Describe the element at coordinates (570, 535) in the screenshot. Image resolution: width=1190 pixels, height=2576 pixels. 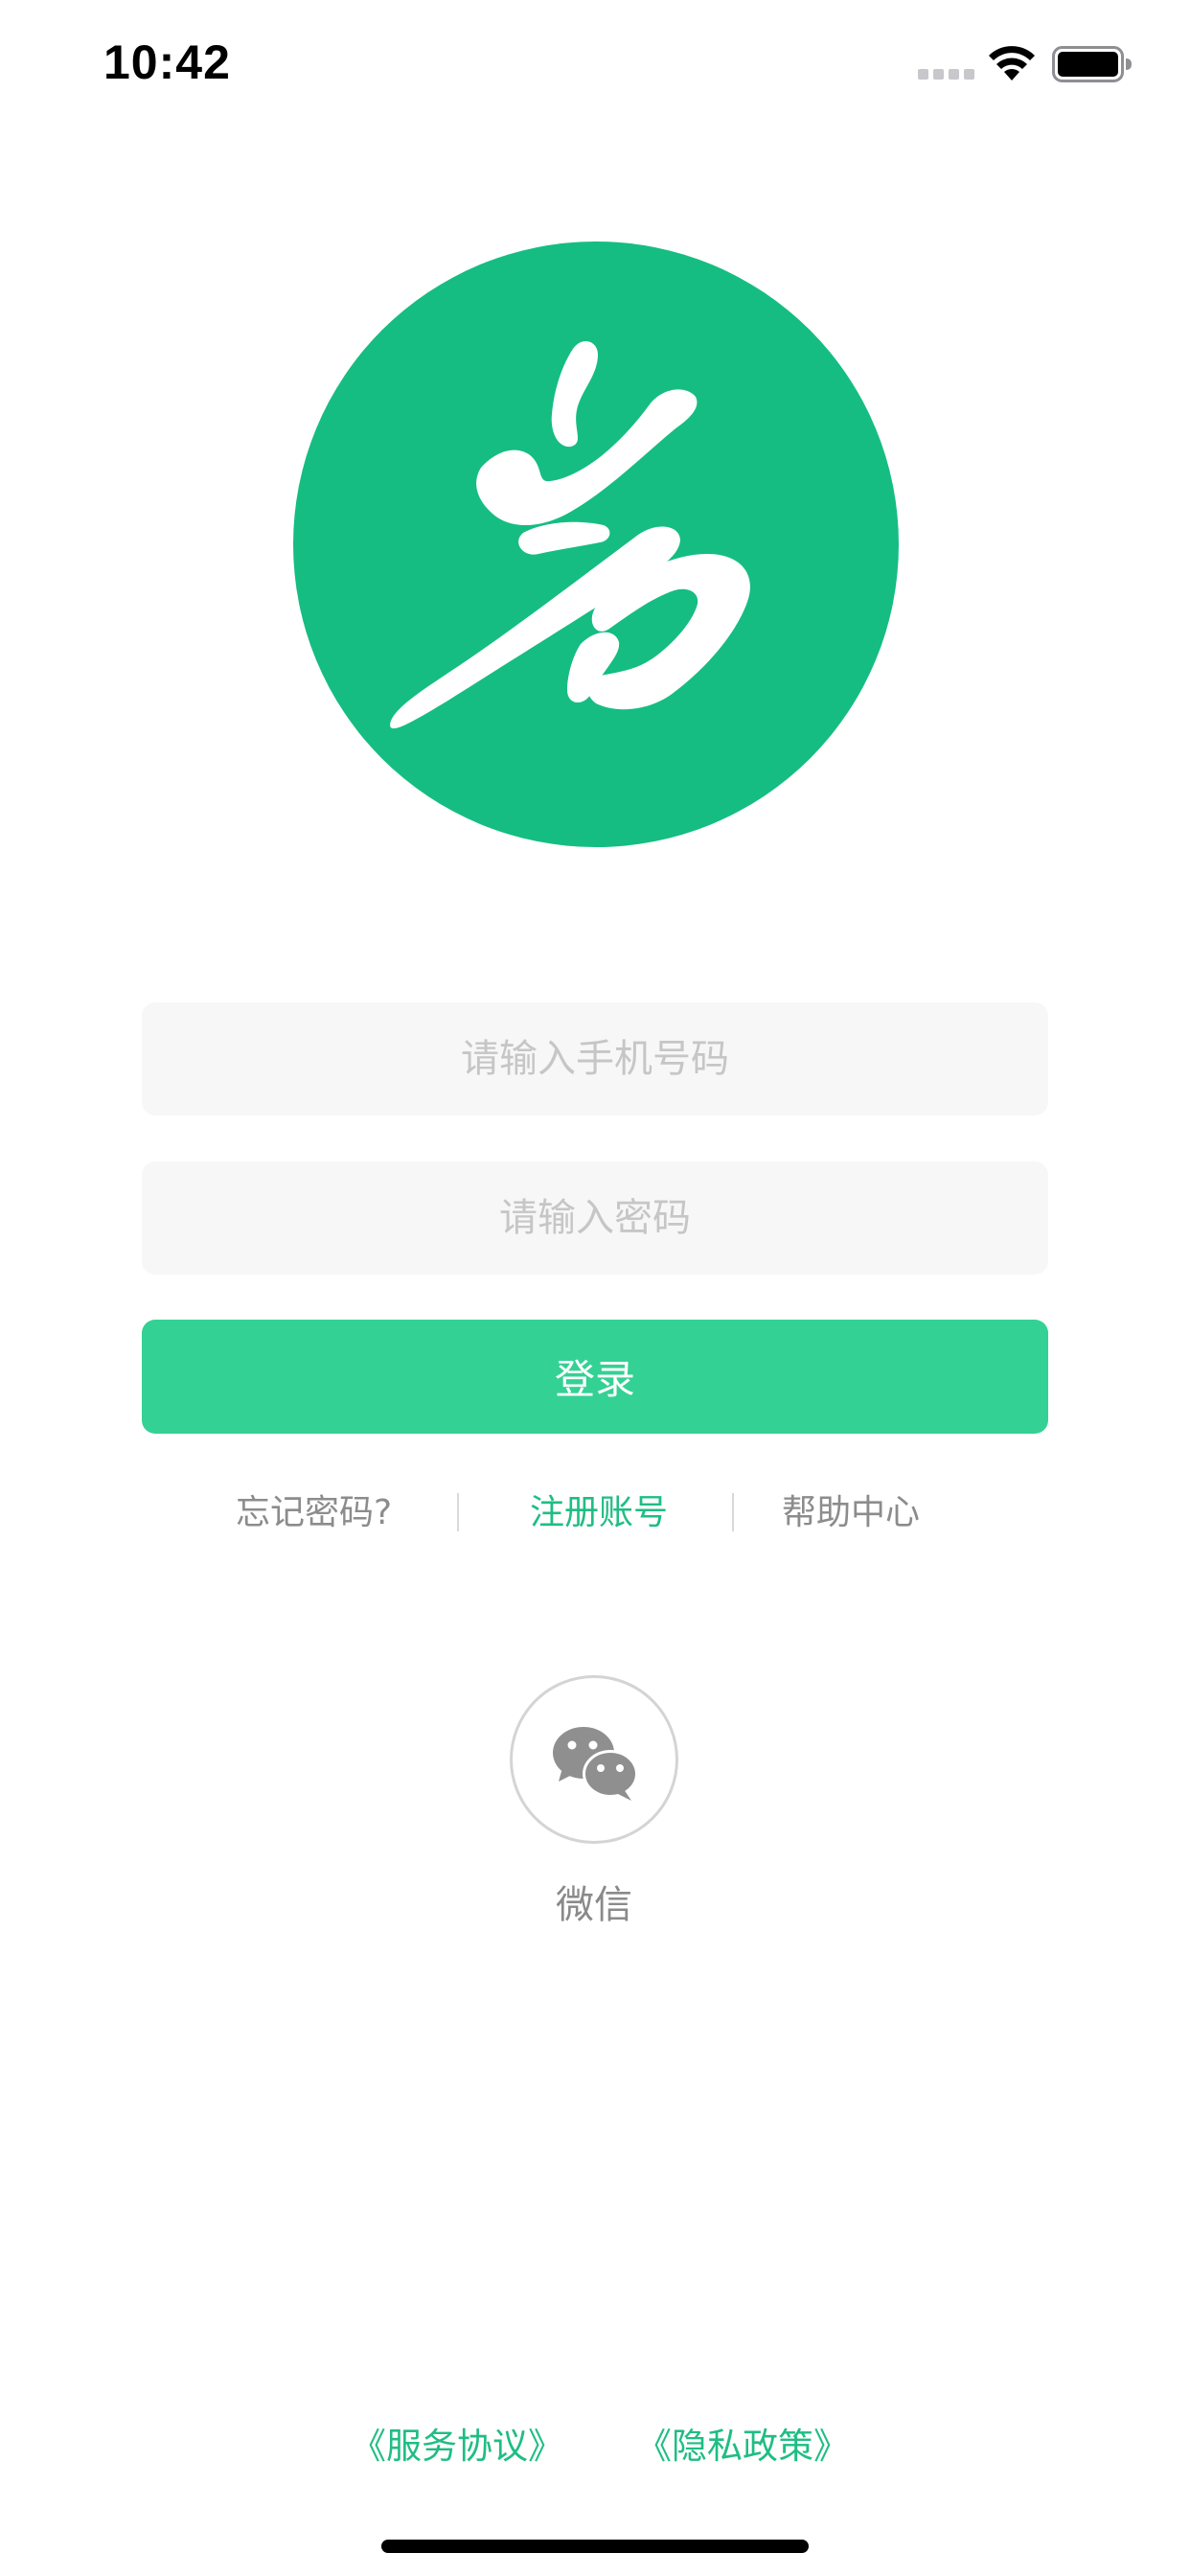
I see `calligraphy-logo-icon` at that location.